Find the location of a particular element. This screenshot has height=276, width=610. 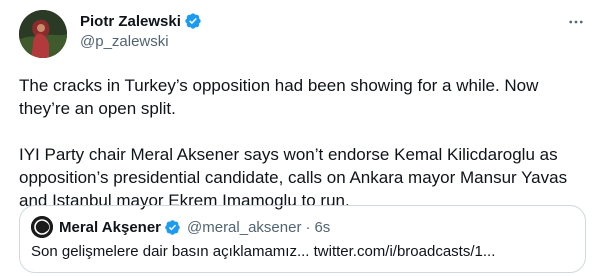

quoted-author-handle: @meral_aksener is located at coordinates (244, 227).